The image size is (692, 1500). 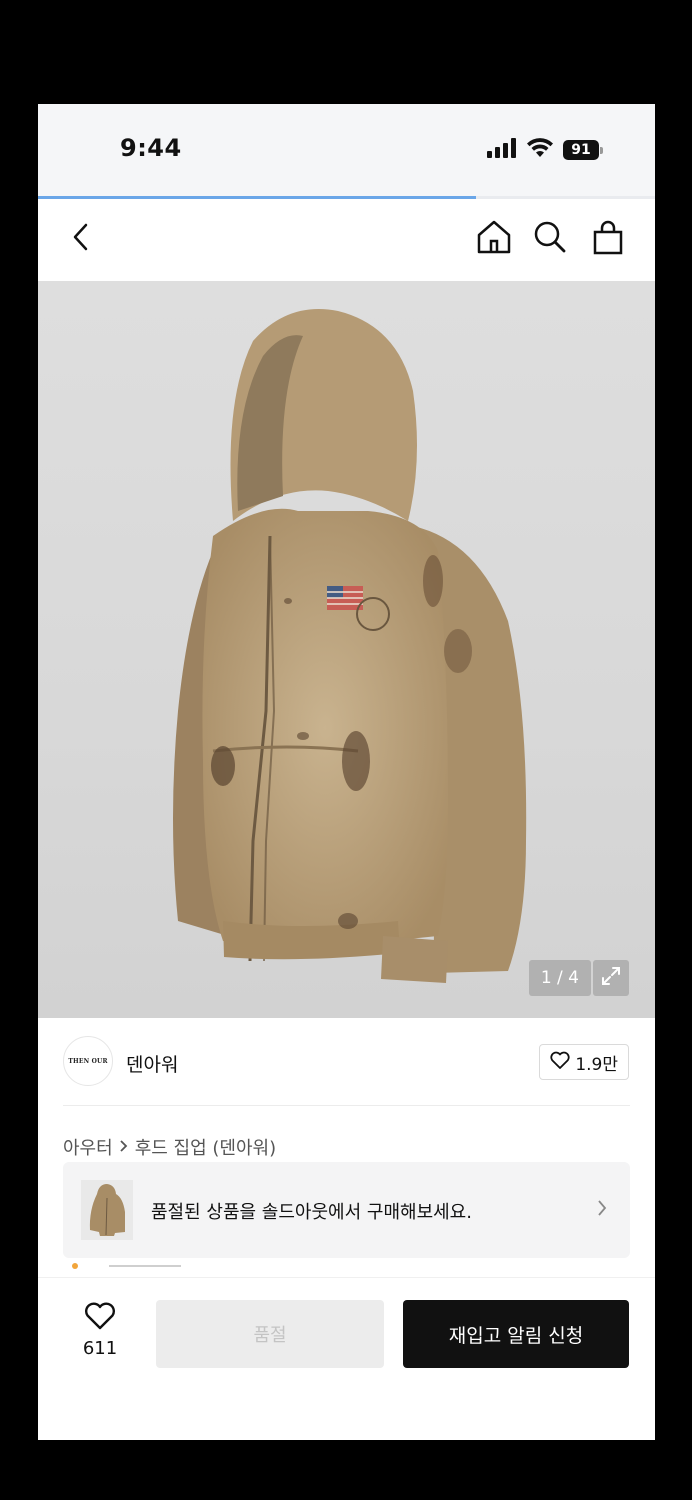 I want to click on expand-image-button, so click(x=611, y=978).